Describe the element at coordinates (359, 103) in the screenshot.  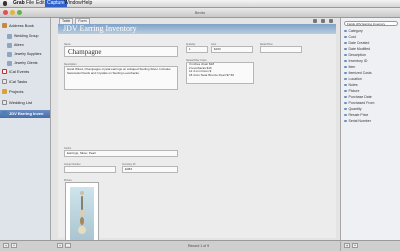
I see `field-list-item: Purchased From` at that location.